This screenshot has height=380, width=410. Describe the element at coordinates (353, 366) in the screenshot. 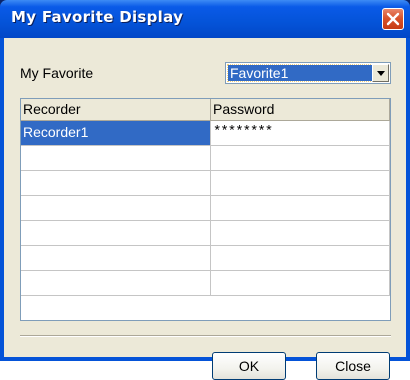

I see `close-button: Close` at that location.